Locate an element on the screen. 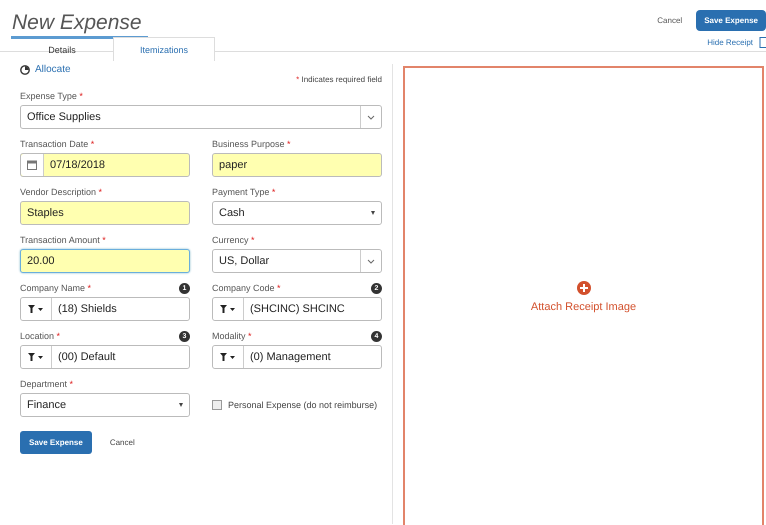 Image resolution: width=766 pixels, height=525 pixels. allocate-link: Allocate is located at coordinates (53, 69).